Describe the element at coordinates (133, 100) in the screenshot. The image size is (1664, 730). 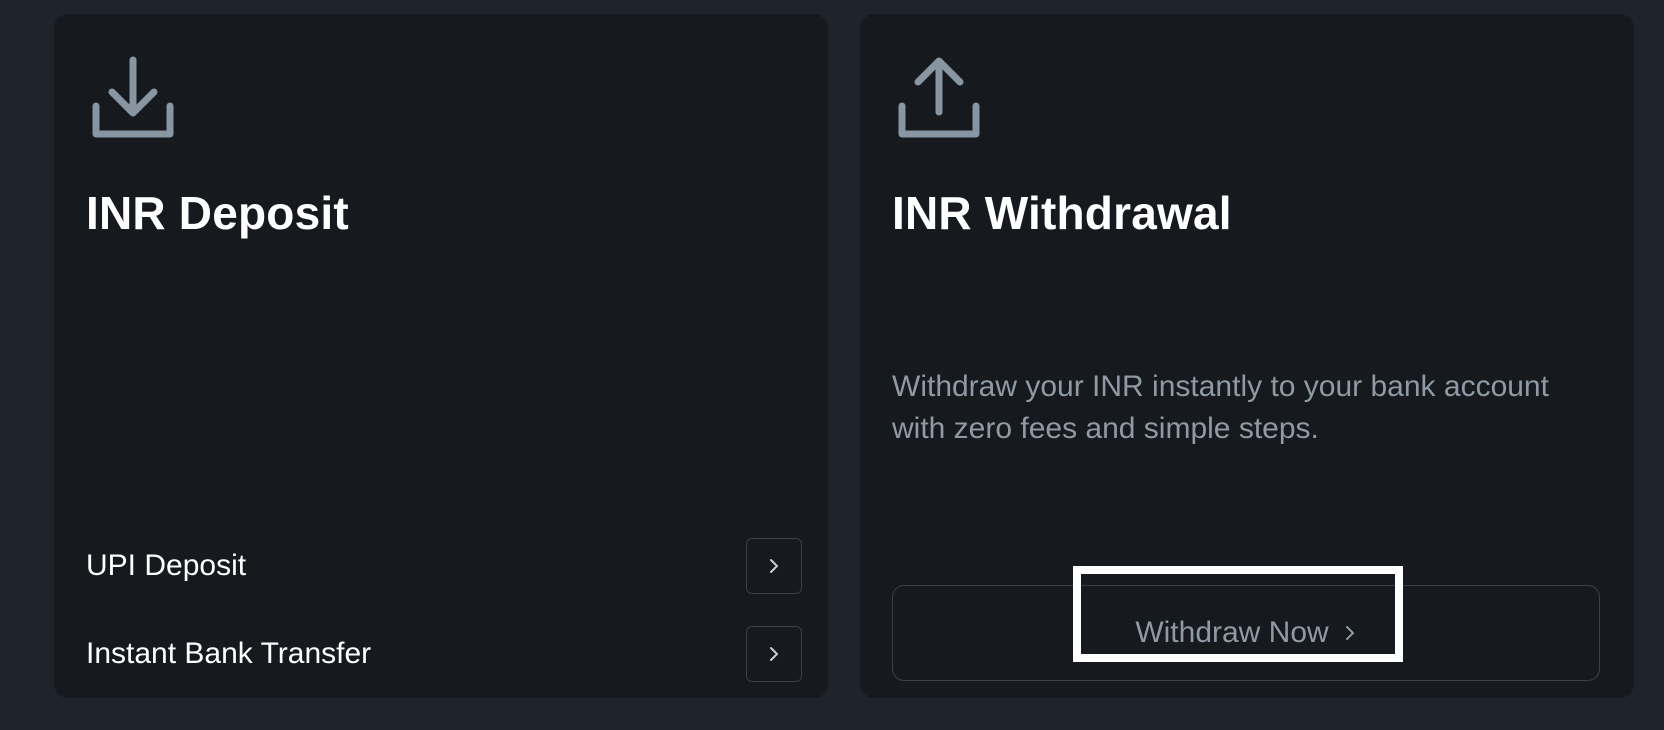
I see `download-icon` at that location.